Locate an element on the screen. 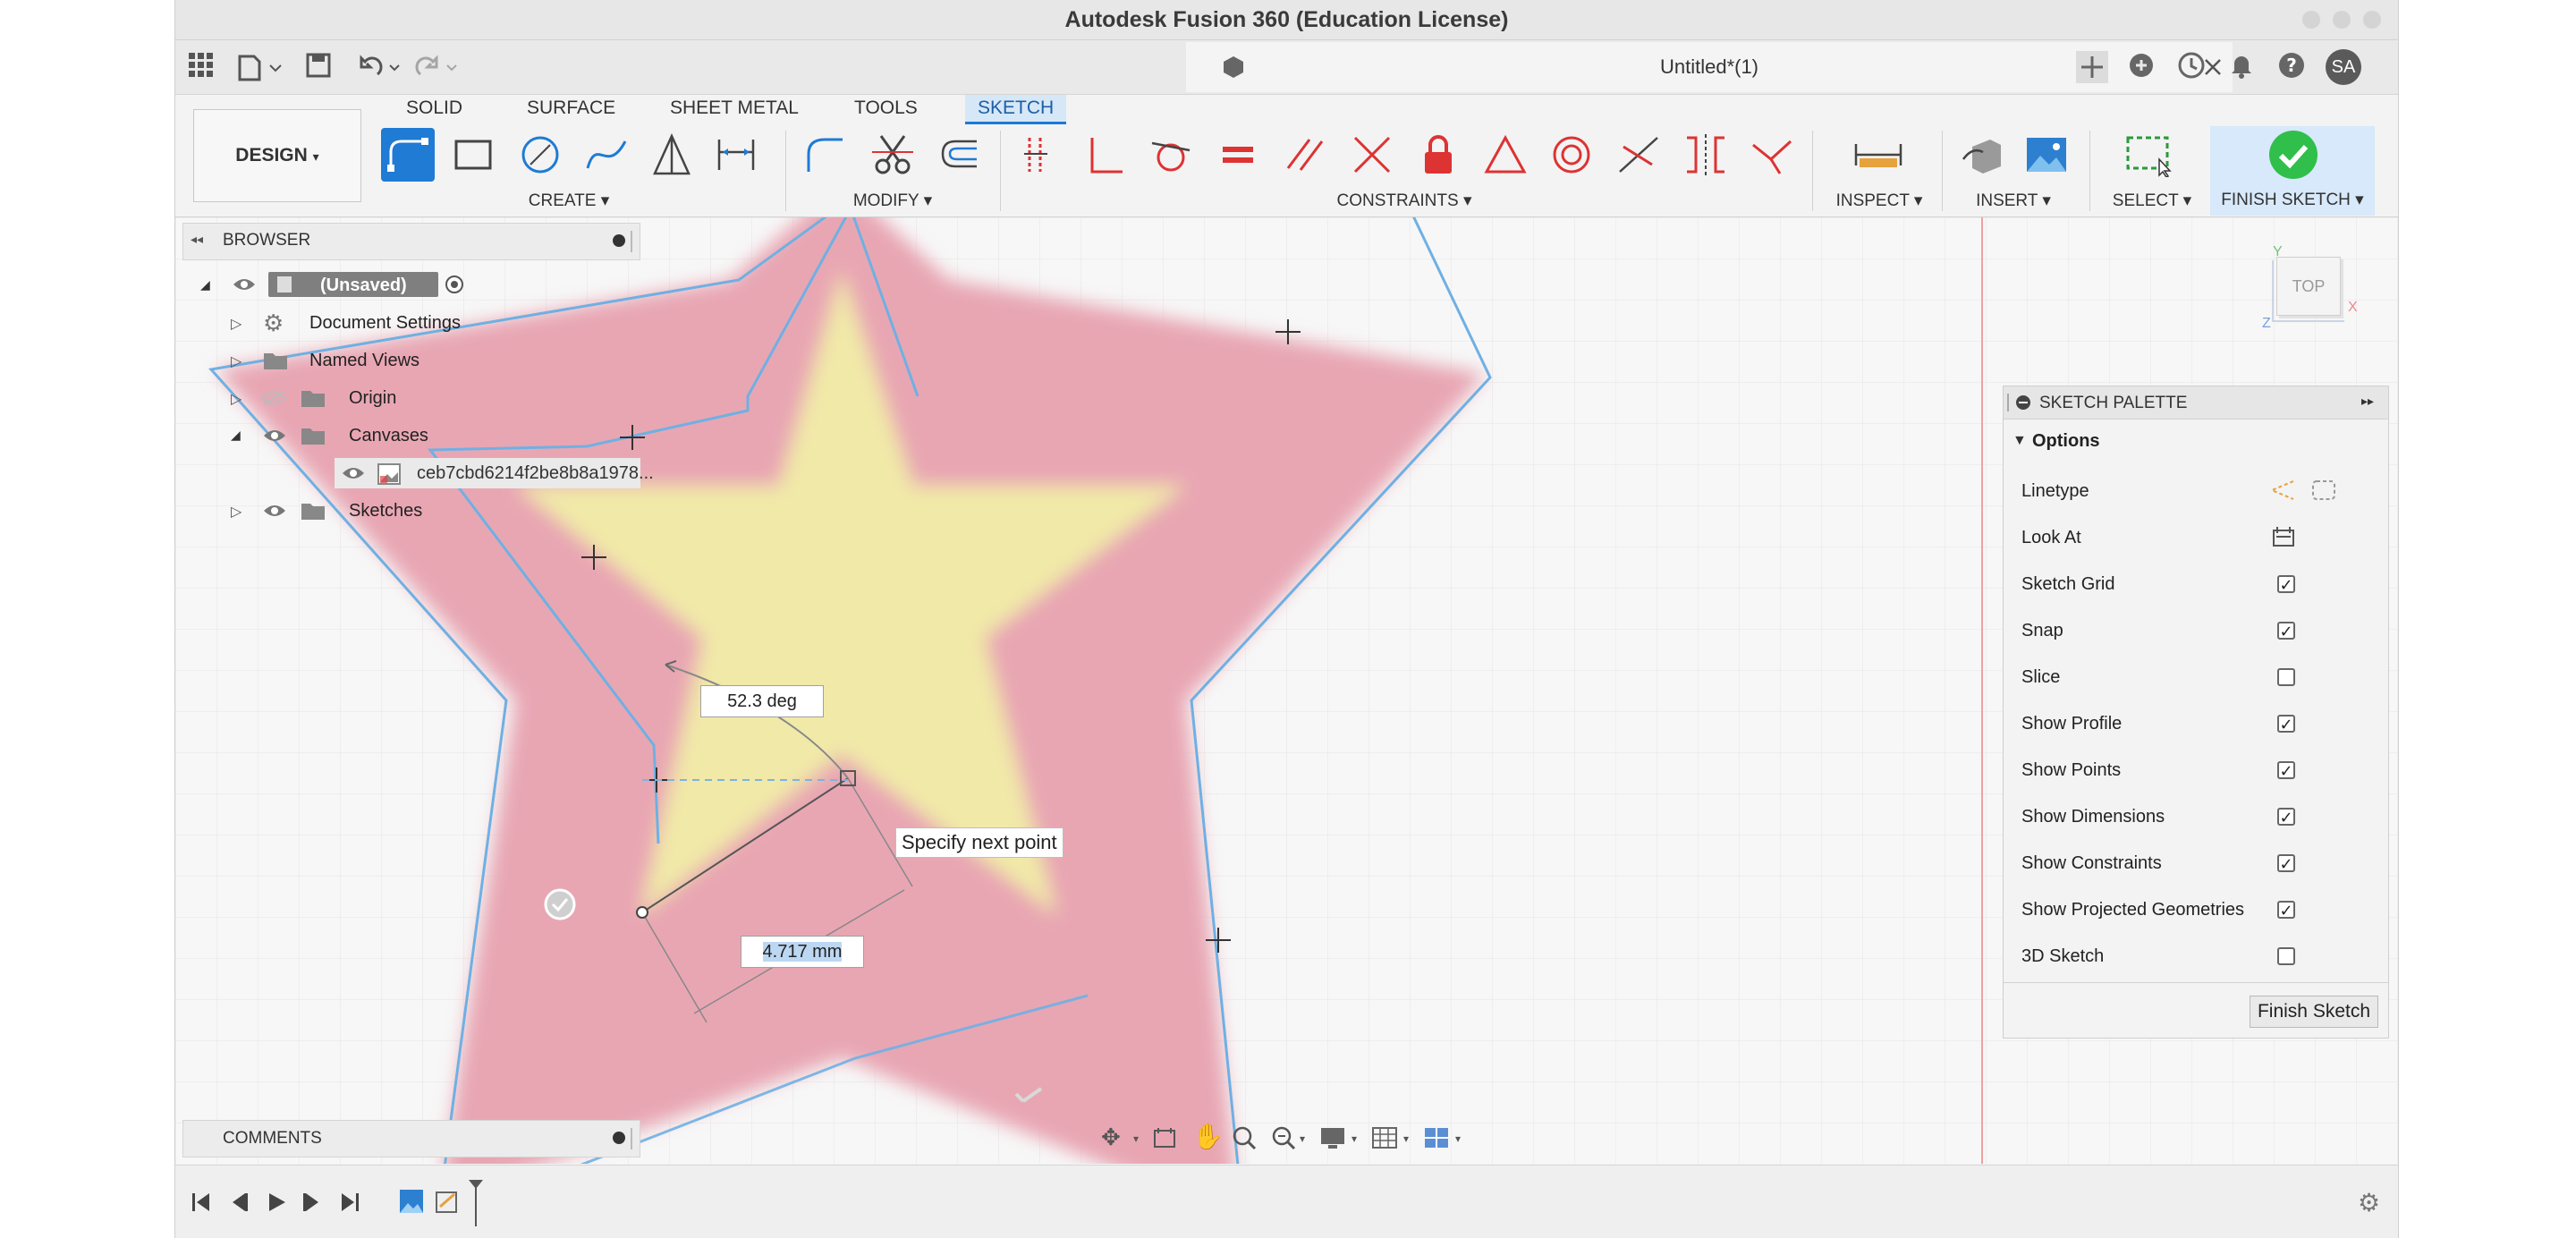  finish-sketch-panel: FINISH SKETCH ▾ is located at coordinates (2292, 171).